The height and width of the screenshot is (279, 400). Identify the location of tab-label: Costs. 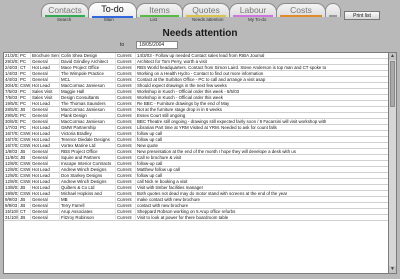
(301, 10).